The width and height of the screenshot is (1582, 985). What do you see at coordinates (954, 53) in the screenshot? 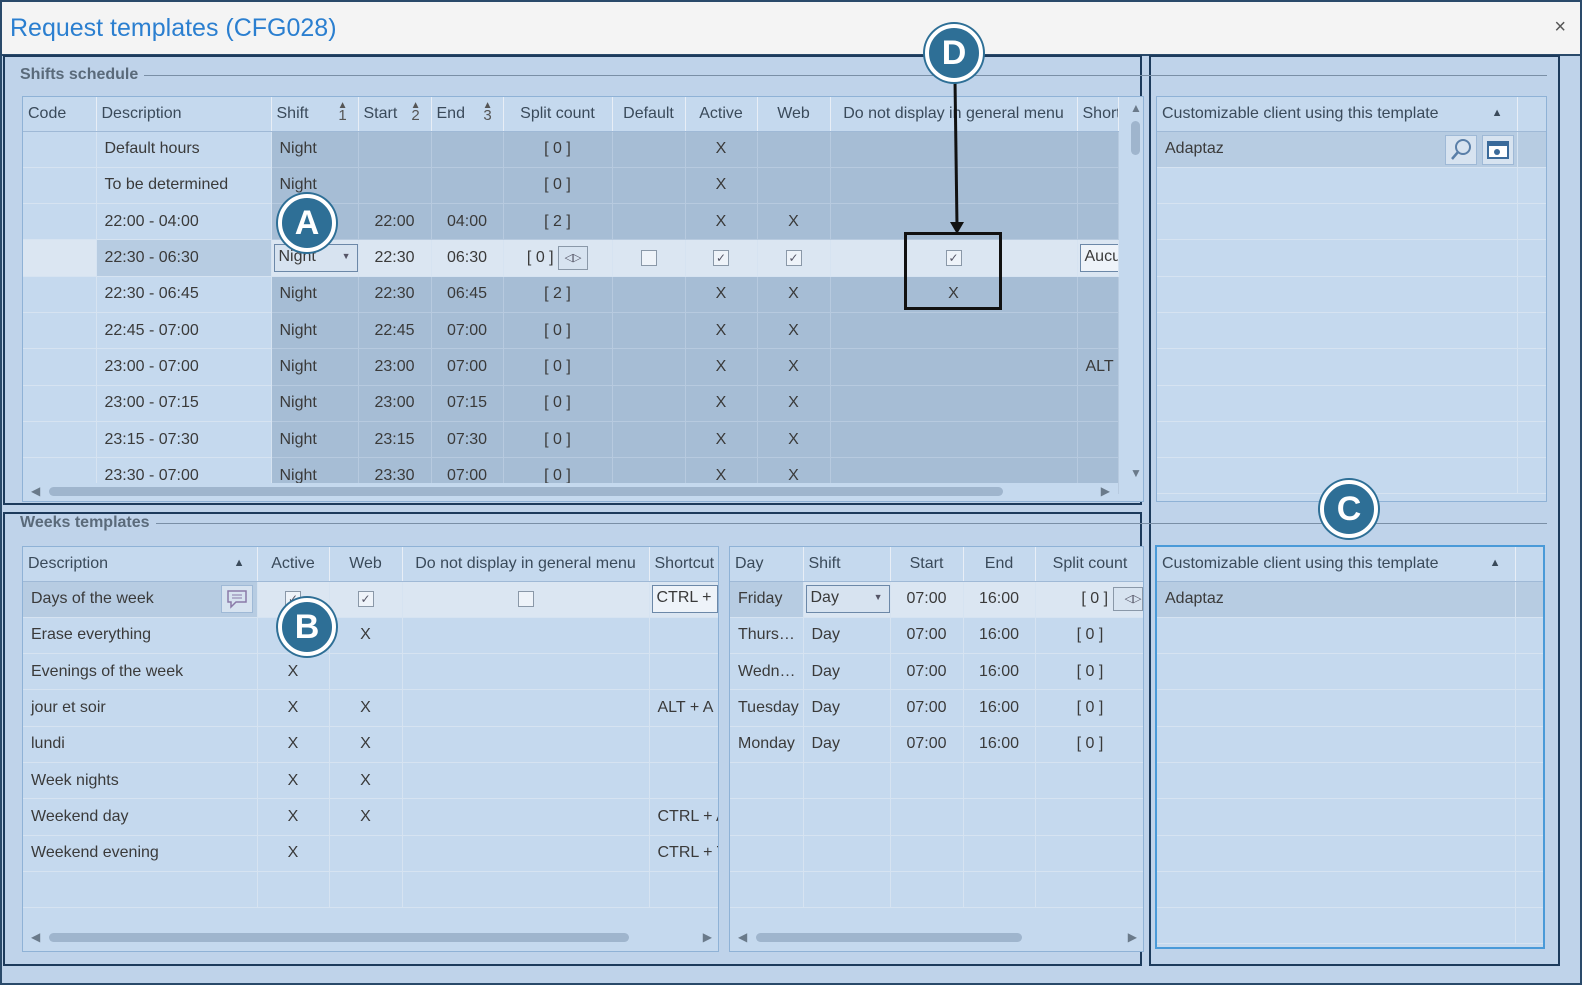
I see `callout-d: D` at bounding box center [954, 53].